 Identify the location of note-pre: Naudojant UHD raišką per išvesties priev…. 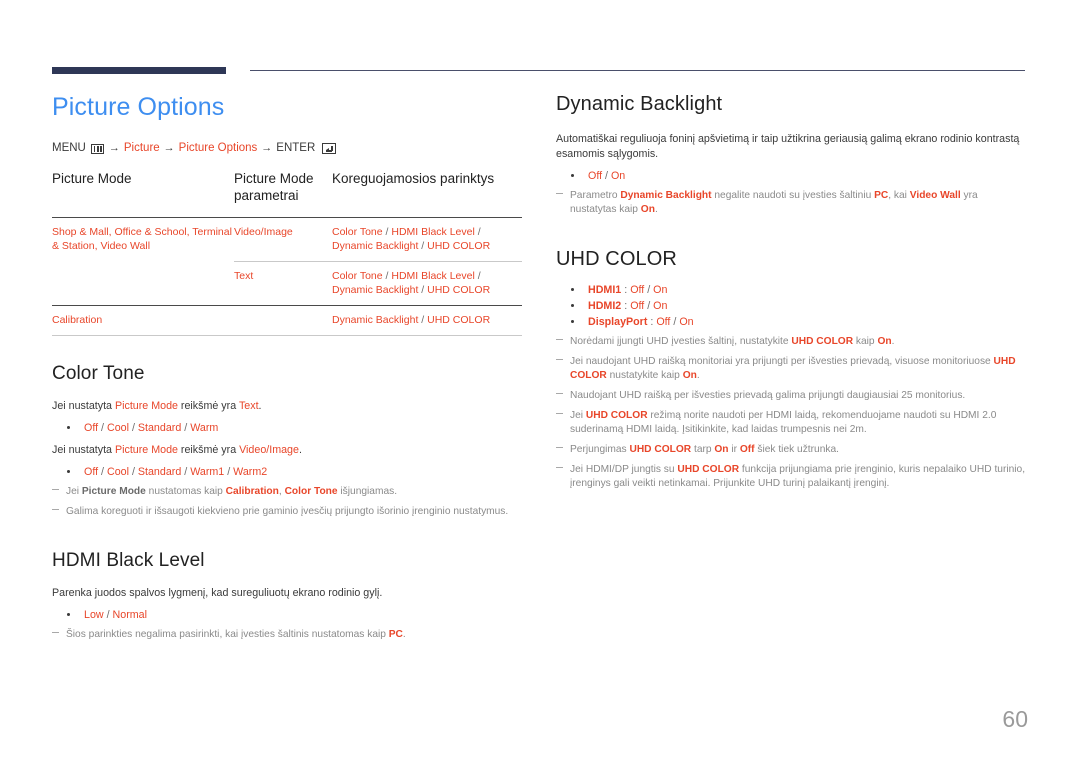
(768, 395).